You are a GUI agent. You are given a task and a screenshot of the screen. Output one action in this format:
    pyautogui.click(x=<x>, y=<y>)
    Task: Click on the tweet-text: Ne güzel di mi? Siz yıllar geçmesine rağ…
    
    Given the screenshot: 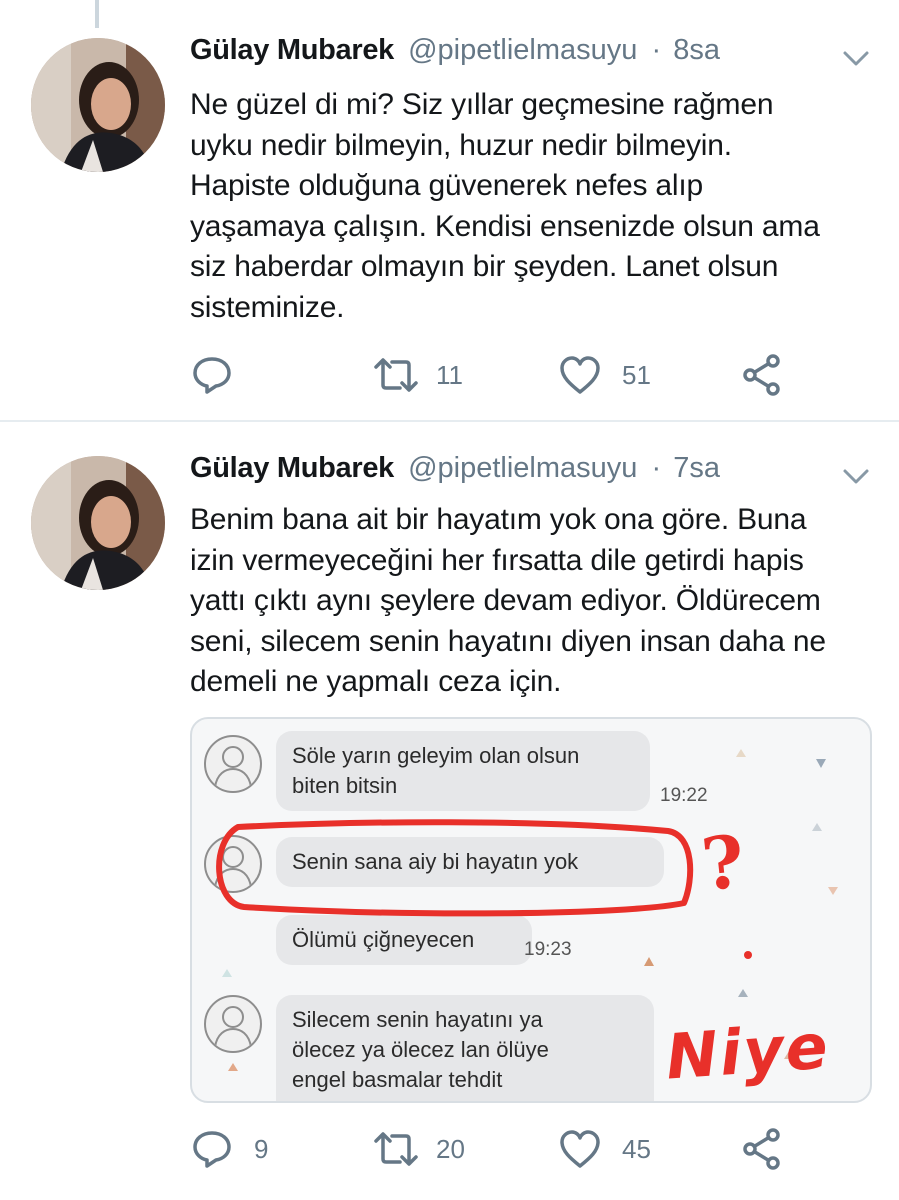 What is the action you would take?
    pyautogui.click(x=505, y=206)
    